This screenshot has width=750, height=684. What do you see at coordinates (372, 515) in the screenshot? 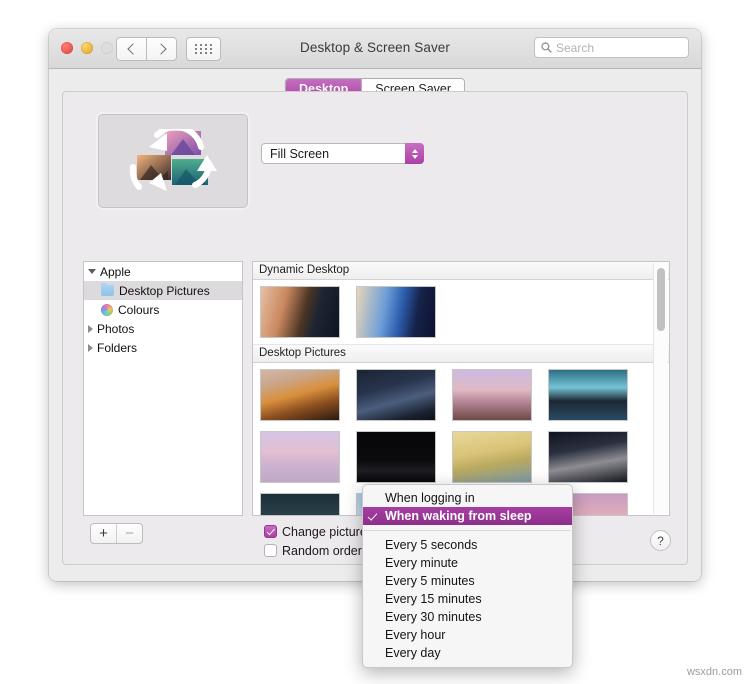
I see `checkmark-icon` at bounding box center [372, 515].